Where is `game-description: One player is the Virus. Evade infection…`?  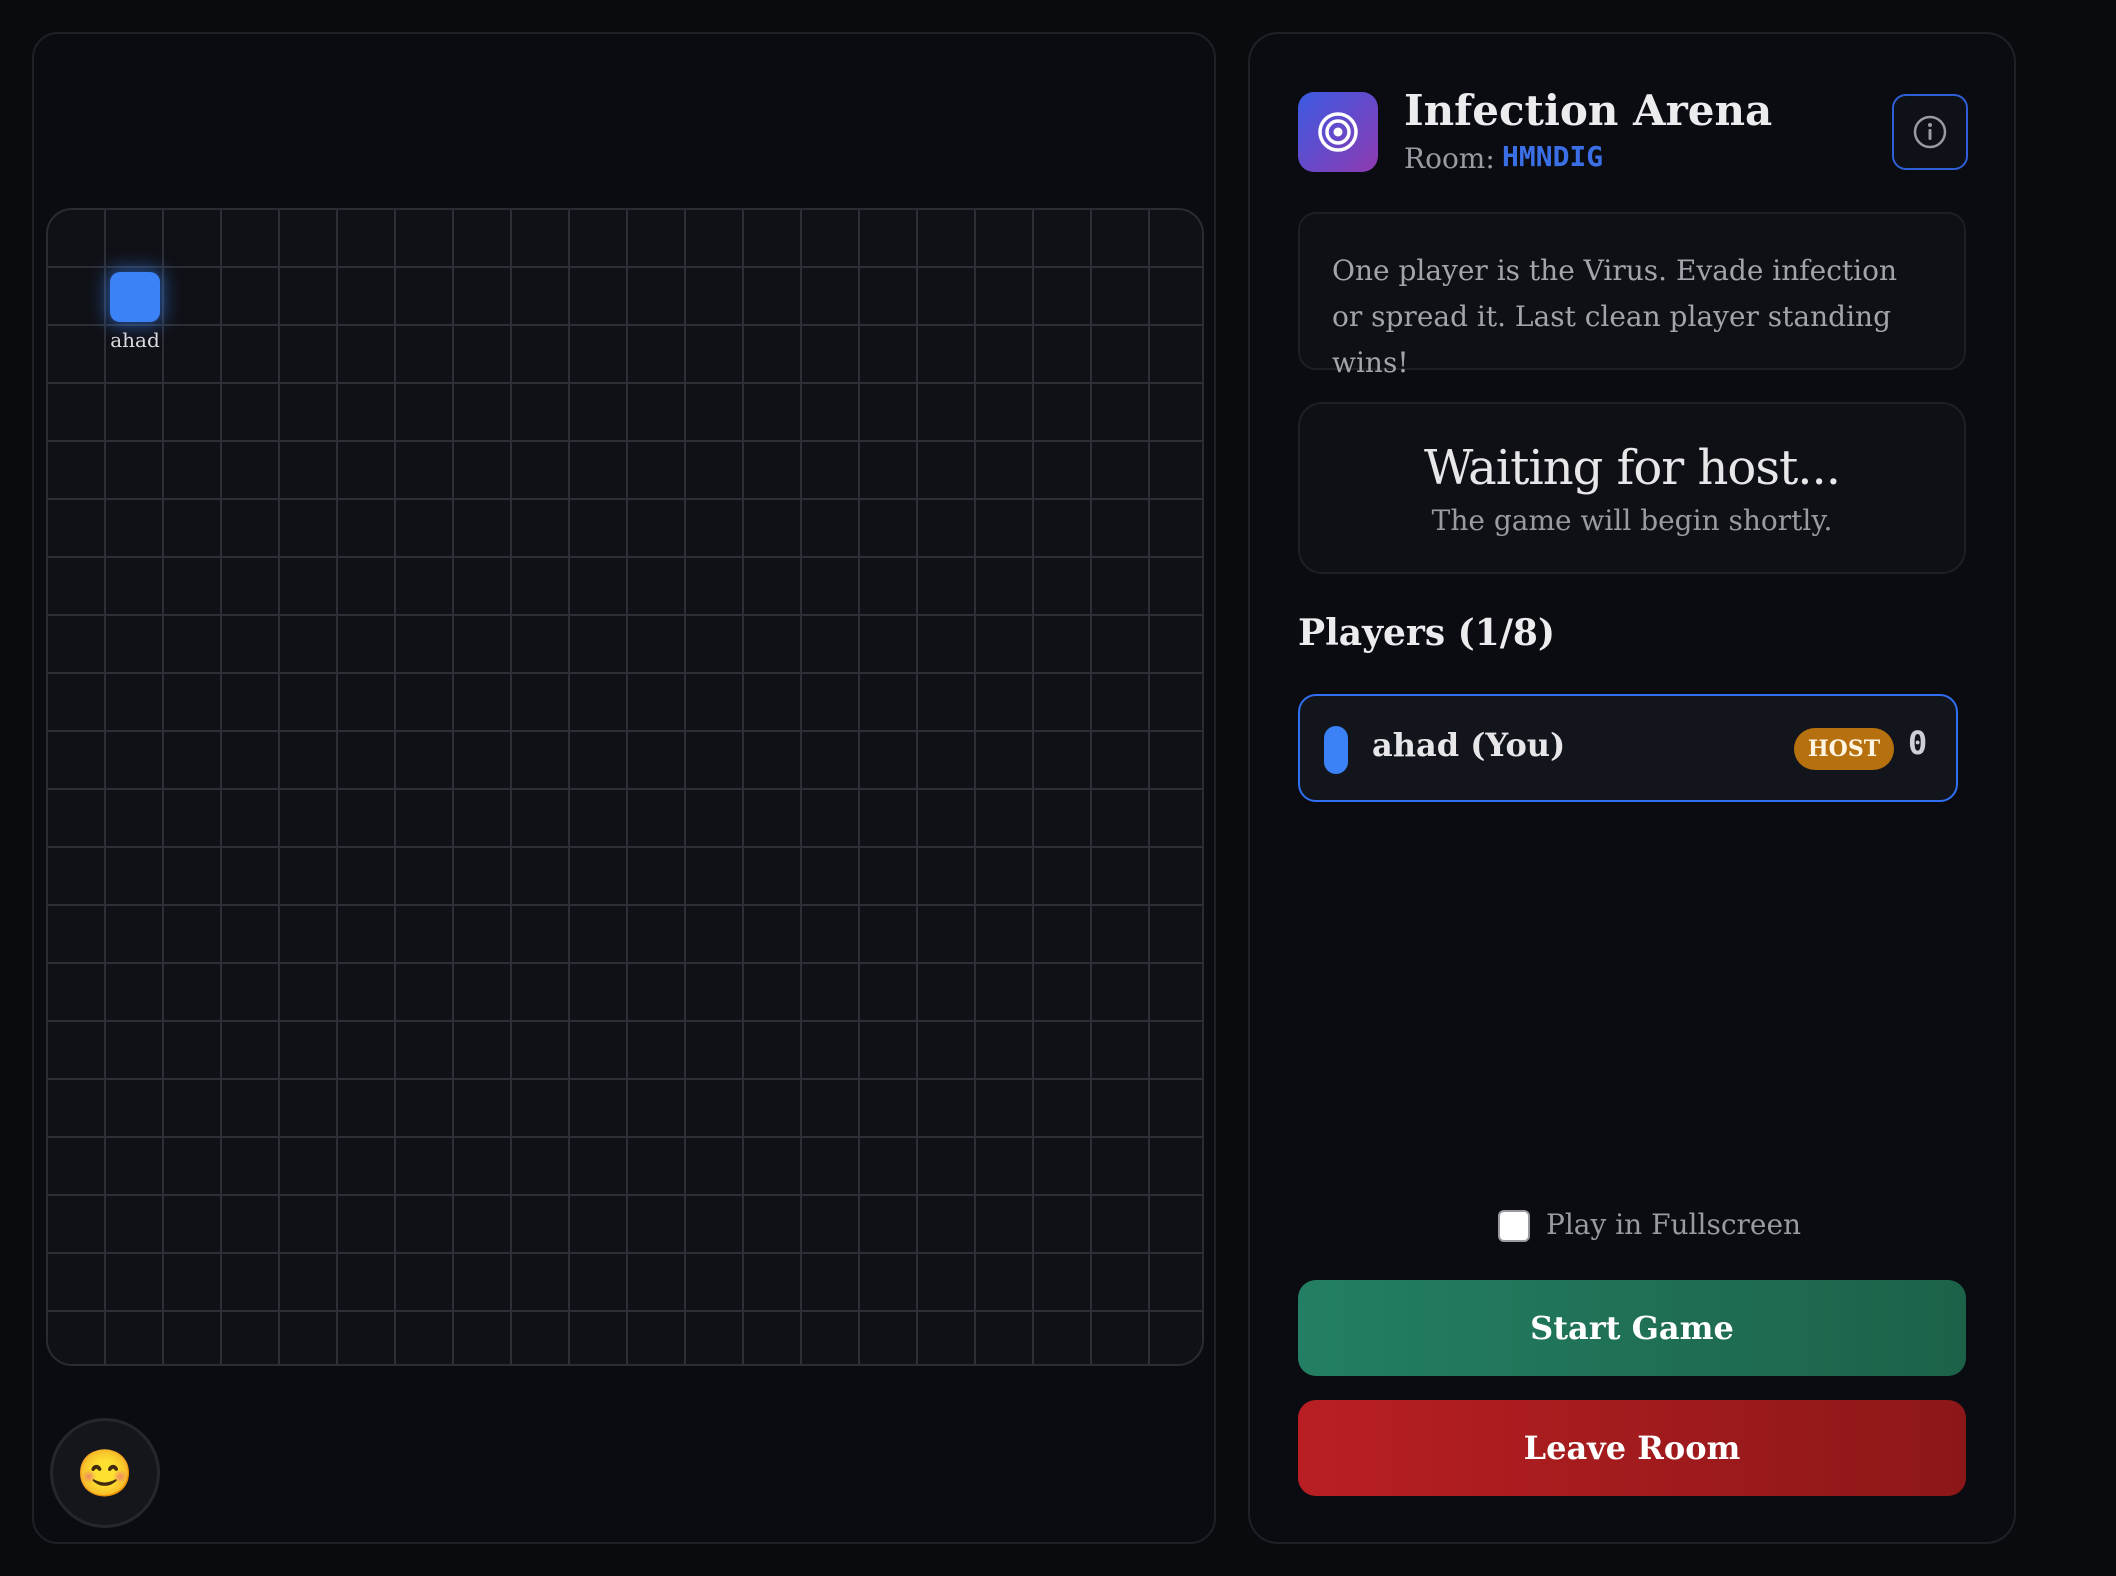 game-description: One player is the Virus. Evade infection… is located at coordinates (1632, 295).